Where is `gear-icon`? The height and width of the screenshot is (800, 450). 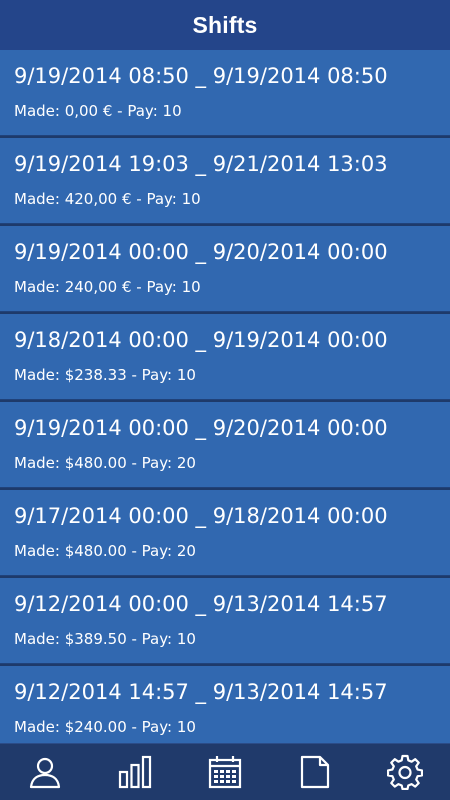
gear-icon is located at coordinates (405, 772).